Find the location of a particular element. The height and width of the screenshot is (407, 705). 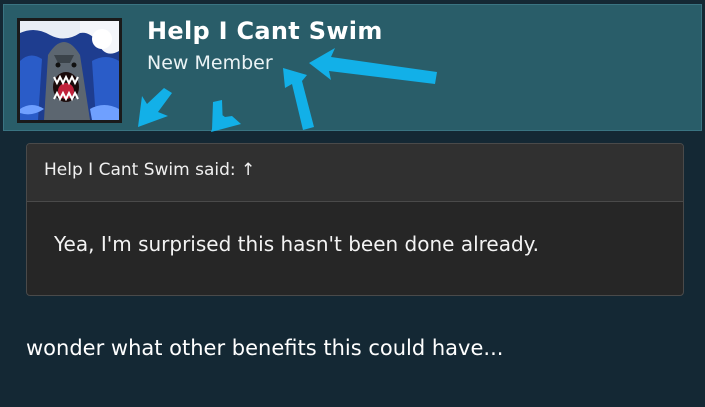

quote-attribution-link: Help I Cant Swim said: ↑ is located at coordinates (355, 173).